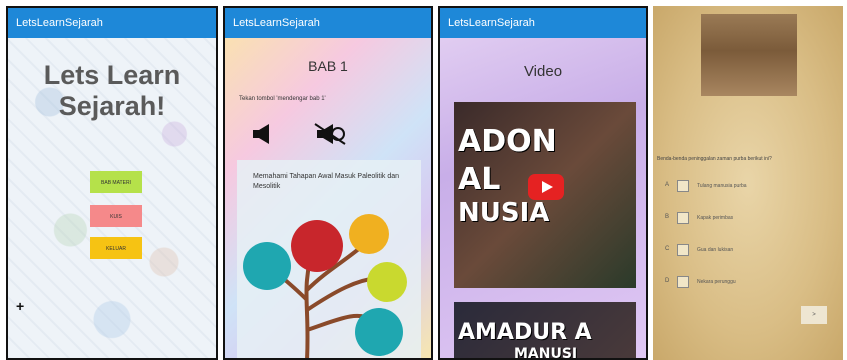 This screenshot has width=847, height=360. What do you see at coordinates (20, 306) in the screenshot?
I see `add-icon: +` at bounding box center [20, 306].